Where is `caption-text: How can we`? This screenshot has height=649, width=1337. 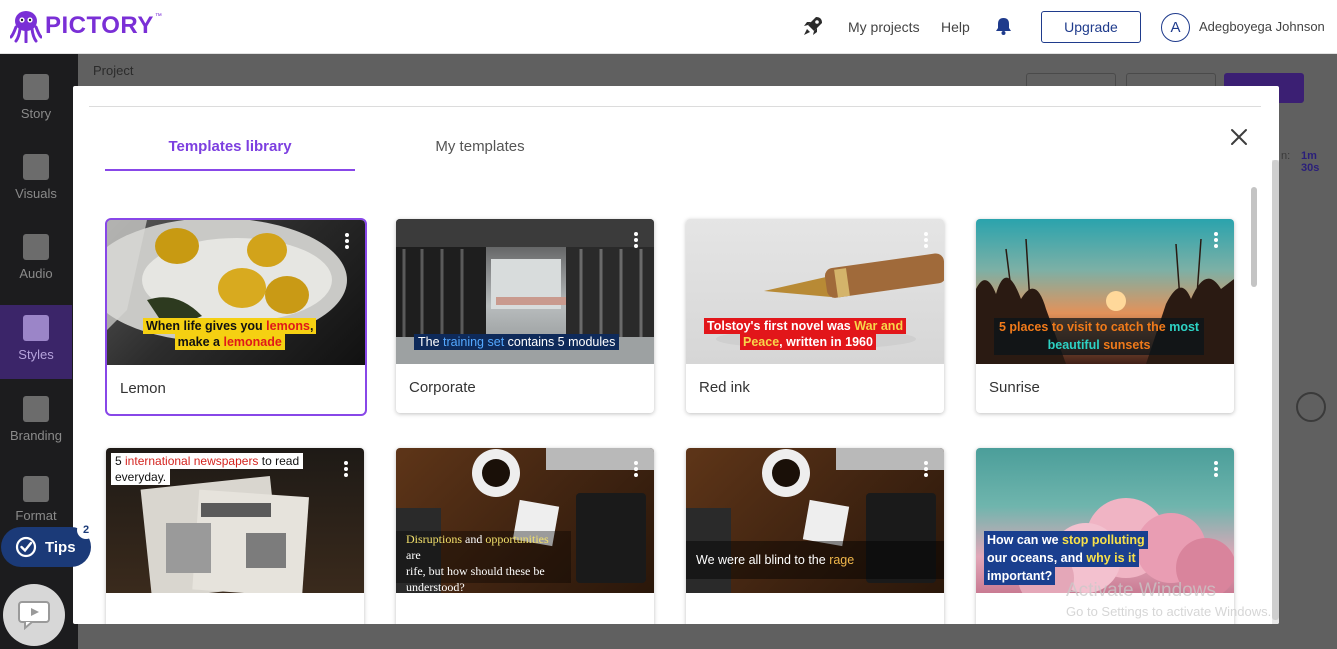
caption-text: How can we is located at coordinates (1025, 540).